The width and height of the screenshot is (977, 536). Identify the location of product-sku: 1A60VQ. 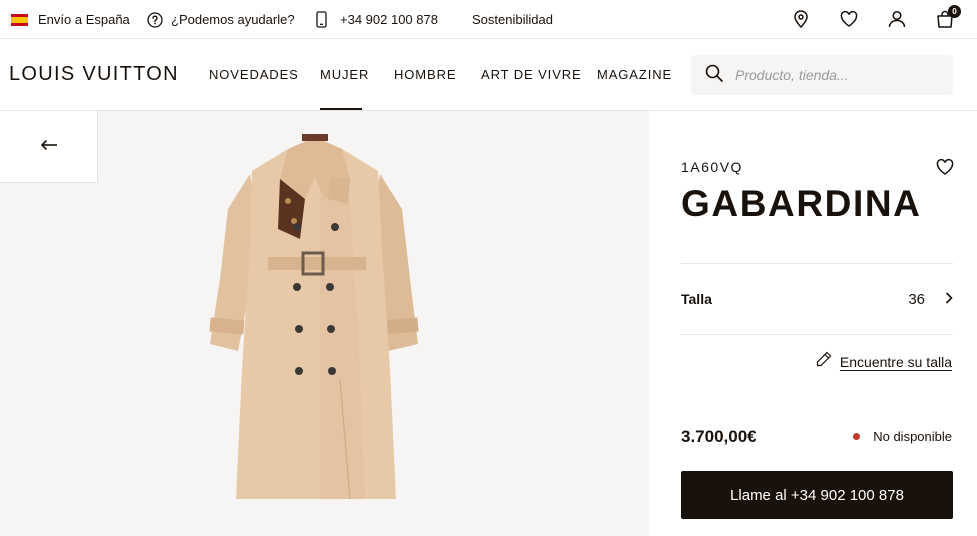
(712, 167).